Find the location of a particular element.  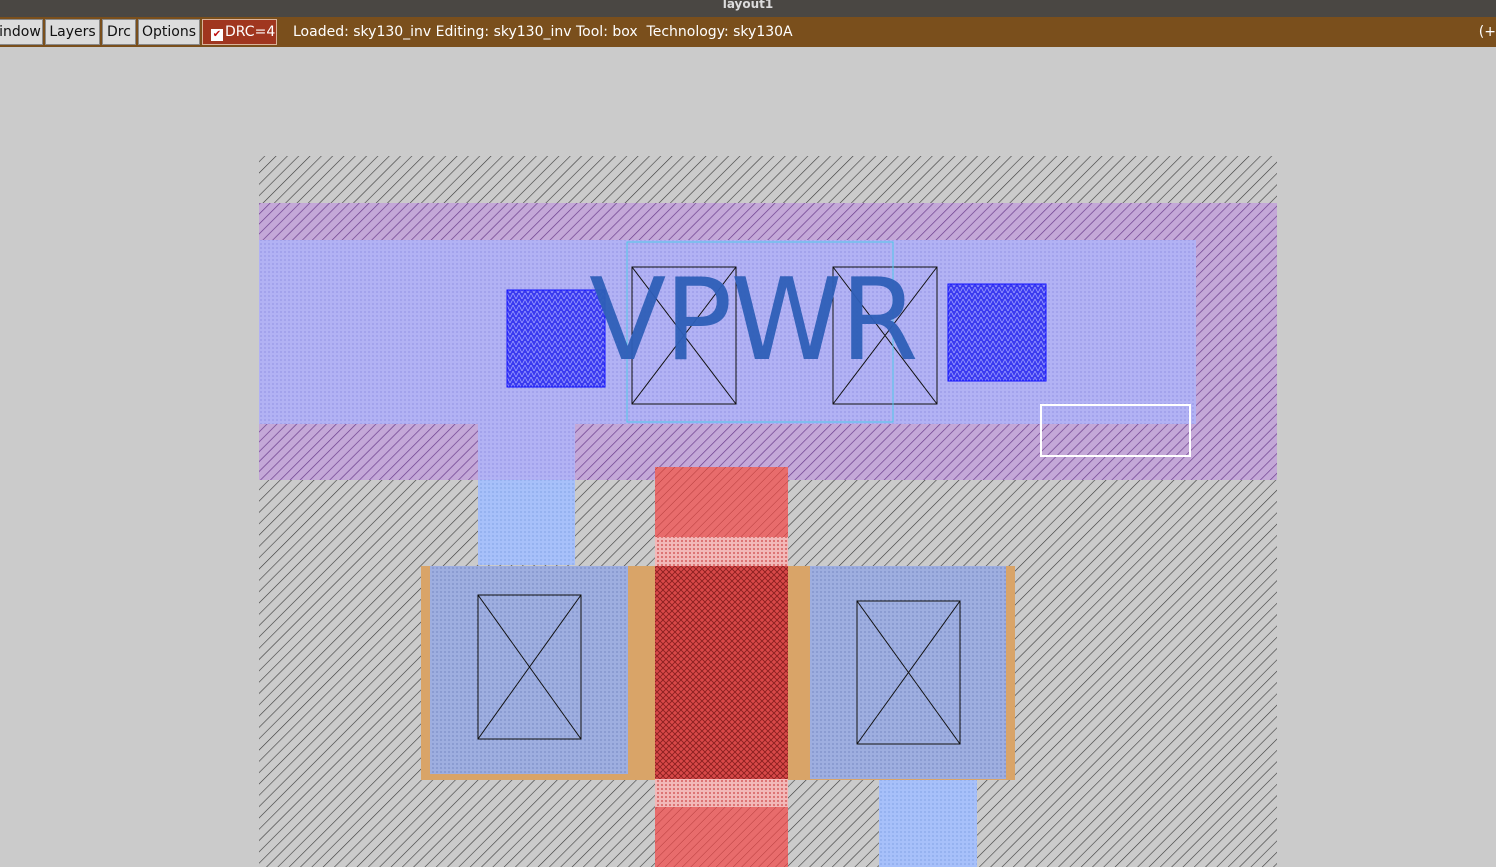

li-strap-left is located at coordinates (526, 522).